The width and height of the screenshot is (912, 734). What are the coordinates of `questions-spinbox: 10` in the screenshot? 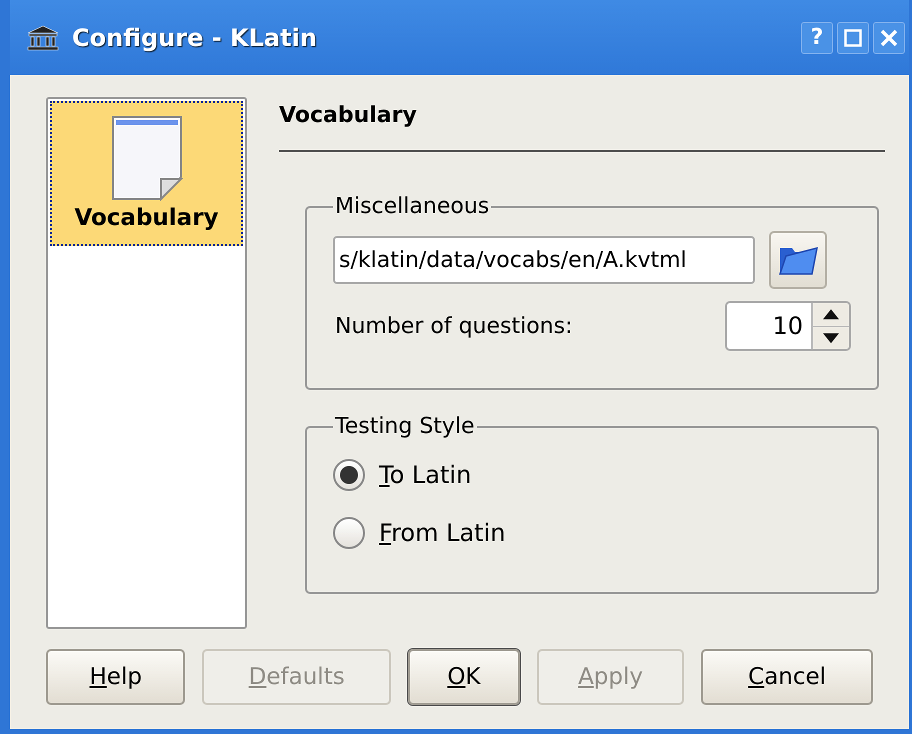 It's located at (788, 326).